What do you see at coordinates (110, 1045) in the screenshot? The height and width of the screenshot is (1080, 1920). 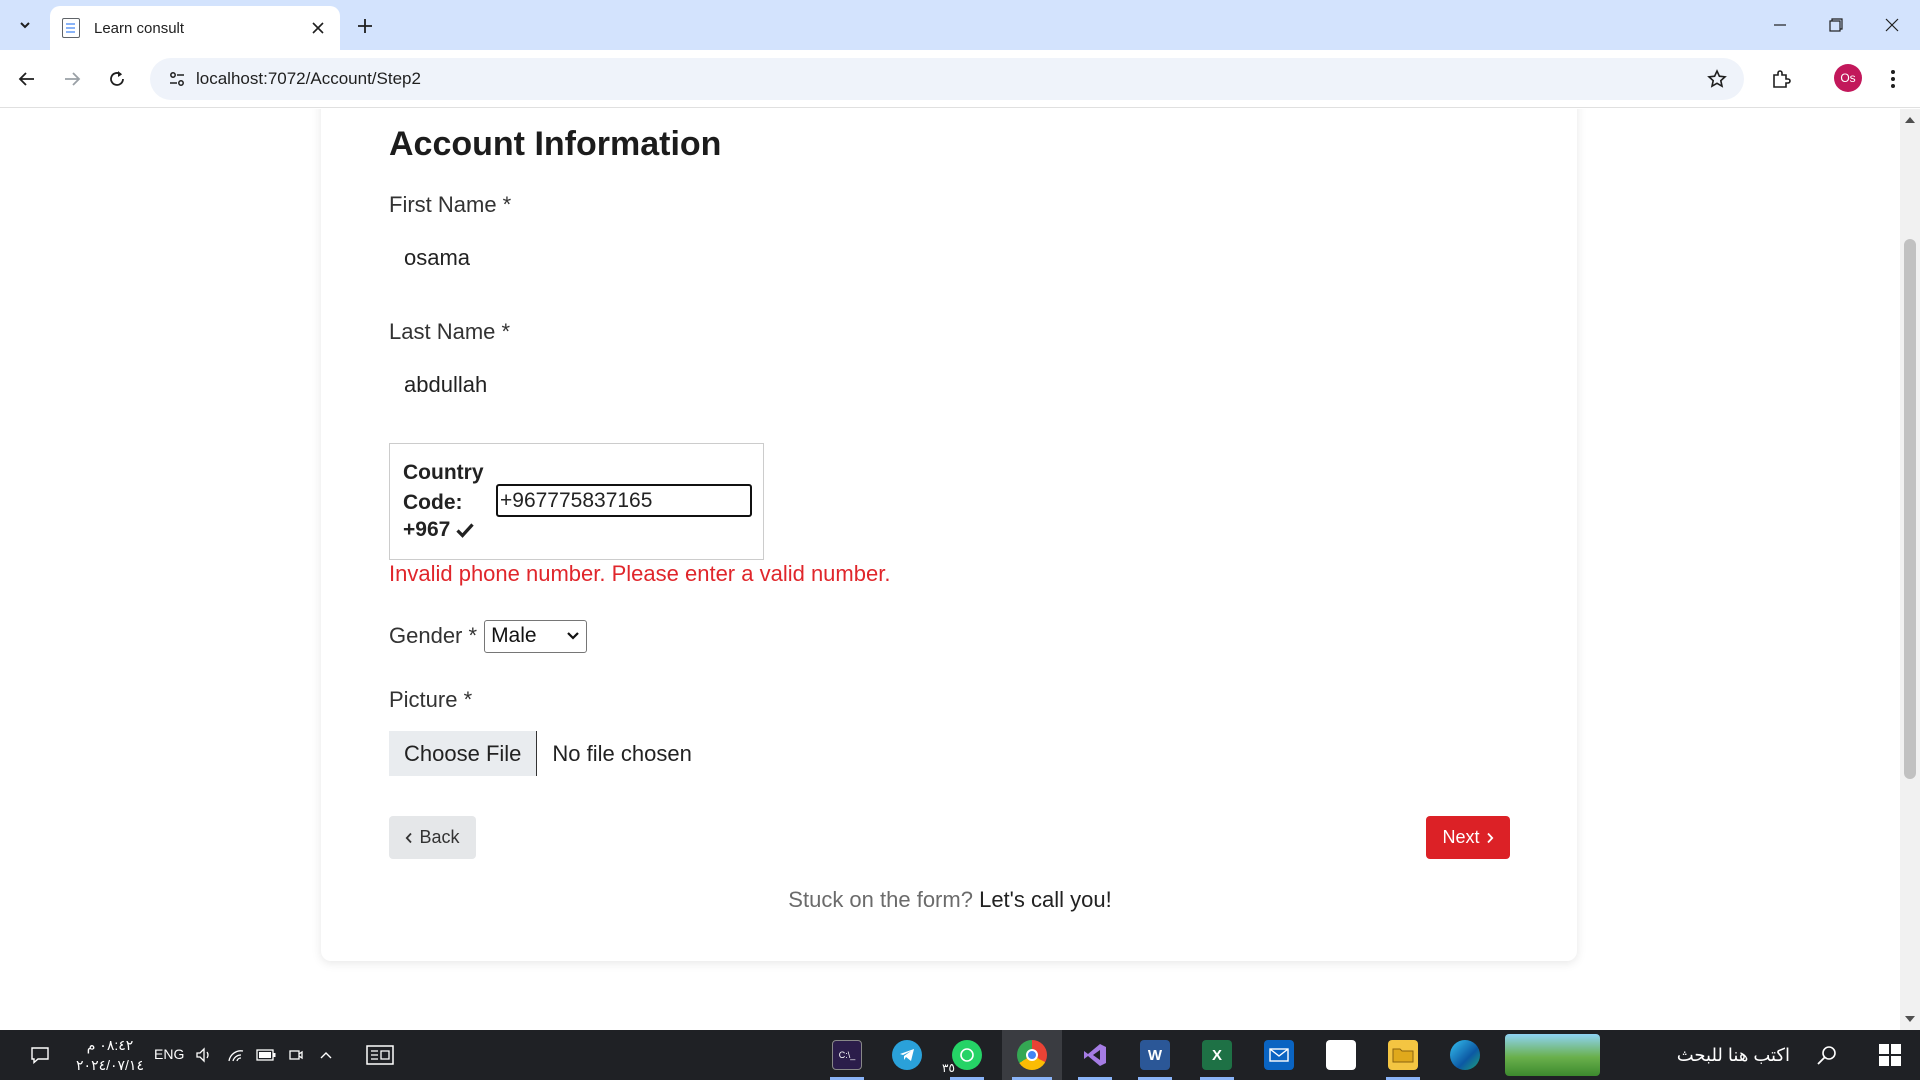 I see `clock-time: ٠٨:٤٢ م` at bounding box center [110, 1045].